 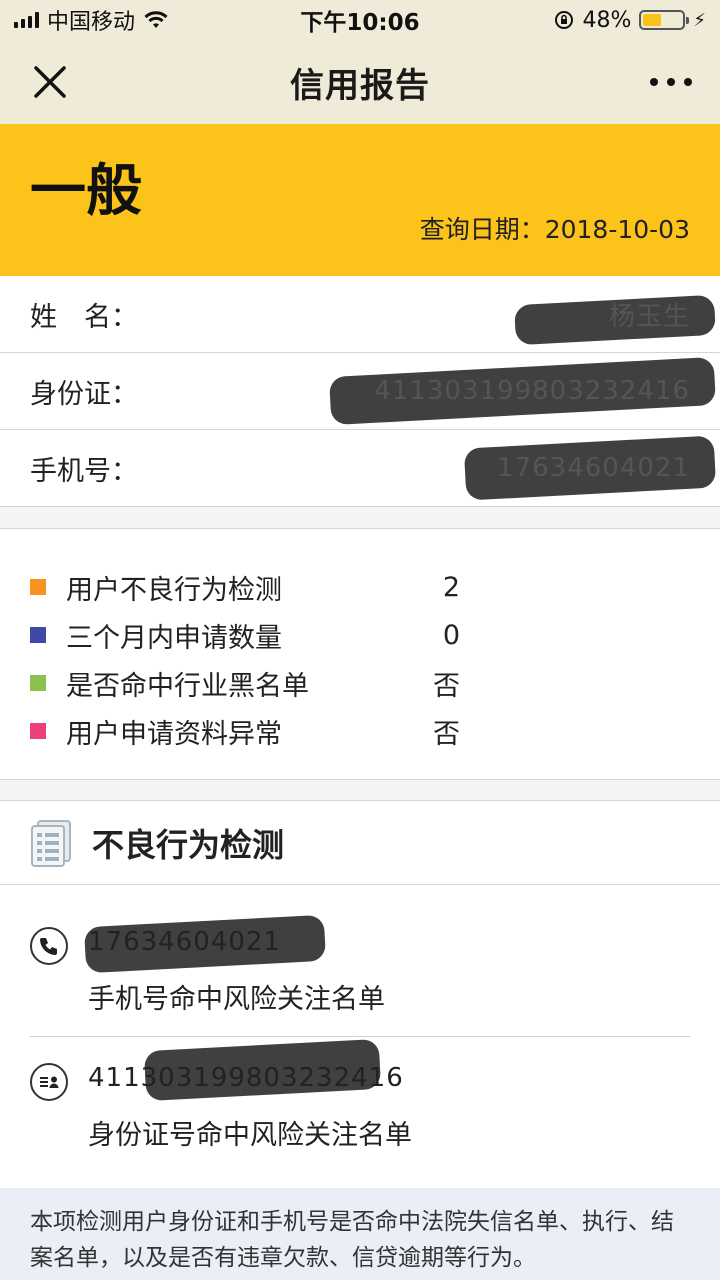 What do you see at coordinates (188, 844) in the screenshot?
I see `section-title: 不良行为检测` at bounding box center [188, 844].